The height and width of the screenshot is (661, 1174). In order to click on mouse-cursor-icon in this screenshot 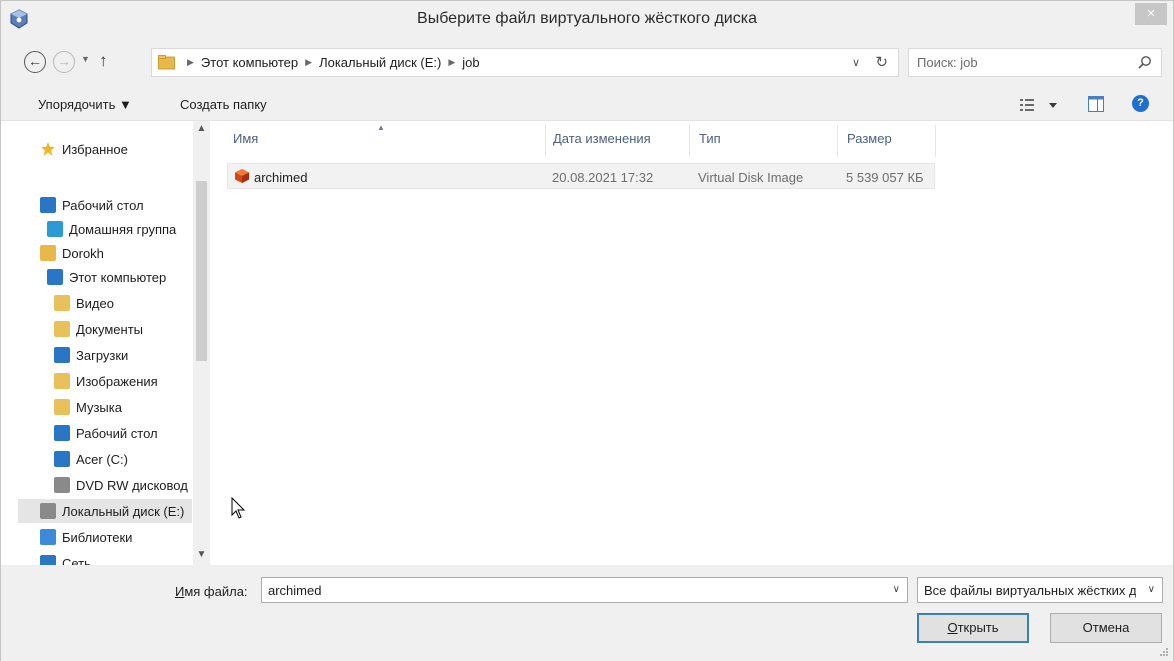, I will do `click(238, 508)`.